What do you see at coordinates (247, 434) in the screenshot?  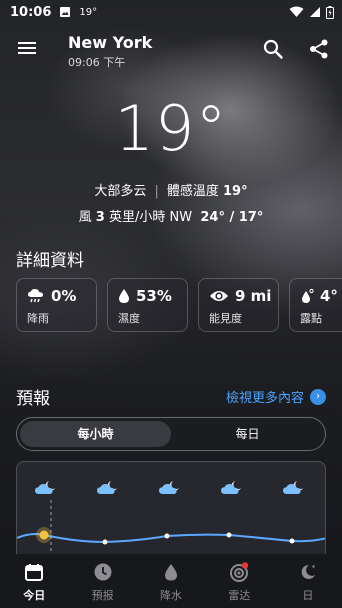 I see `tab-daily: 每日` at bounding box center [247, 434].